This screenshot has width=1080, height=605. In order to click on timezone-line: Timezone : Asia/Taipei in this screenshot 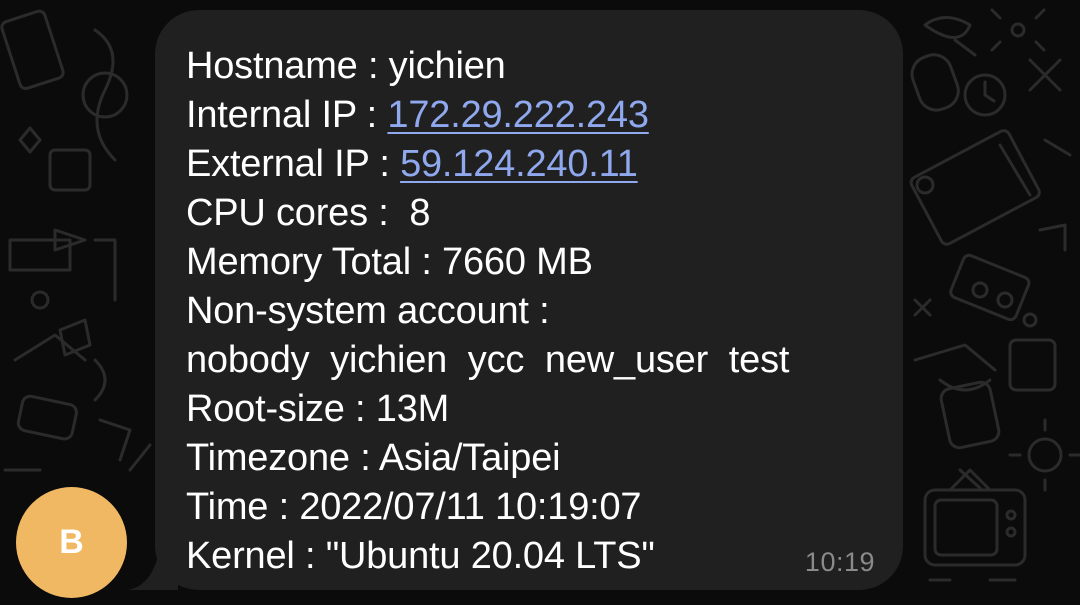, I will do `click(529, 458)`.